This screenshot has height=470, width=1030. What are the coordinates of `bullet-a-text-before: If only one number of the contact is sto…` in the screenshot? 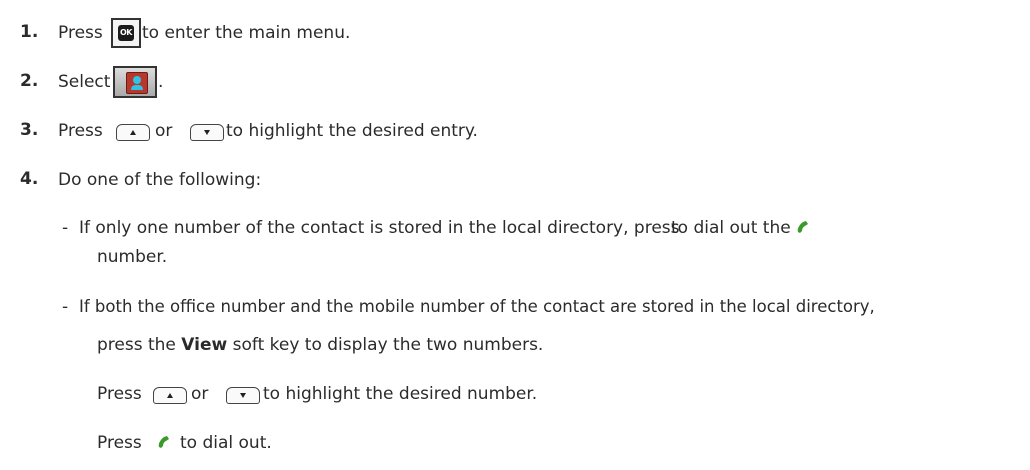 It's located at (379, 228).